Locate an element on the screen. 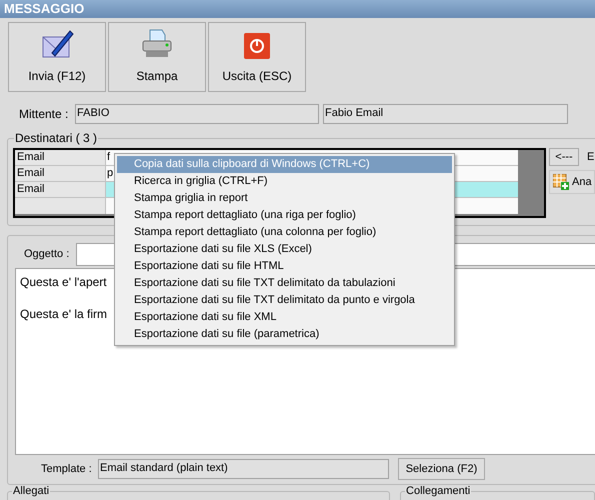  menu-item: Stampa report dettagliato (una colonna per foglio) is located at coordinates (284, 232).